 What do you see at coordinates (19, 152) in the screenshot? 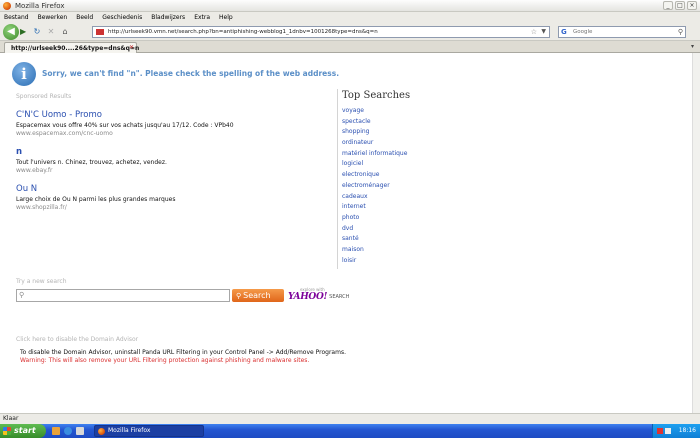
I see `ad-title-text: n` at bounding box center [19, 152].